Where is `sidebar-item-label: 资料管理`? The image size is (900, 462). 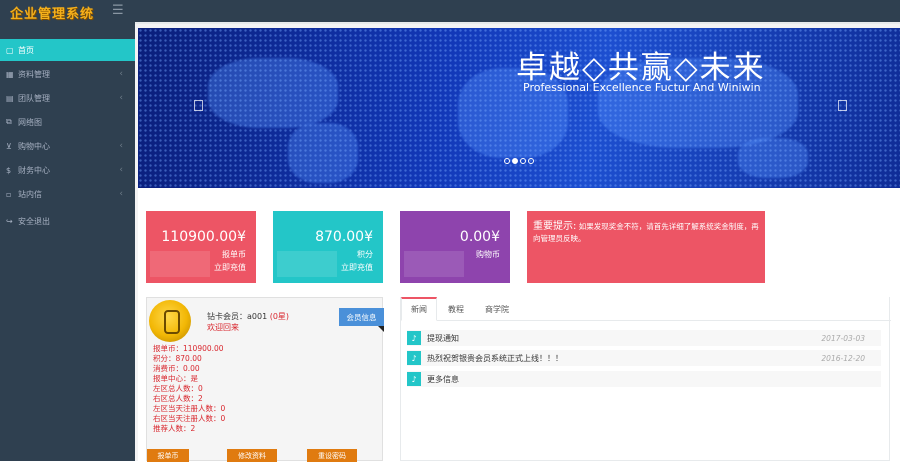
sidebar-item-label: 资料管理 is located at coordinates (34, 74).